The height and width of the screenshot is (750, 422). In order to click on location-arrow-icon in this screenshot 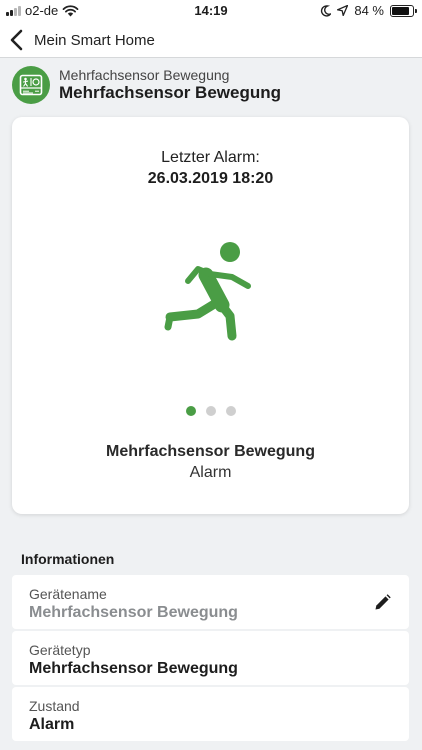, I will do `click(343, 10)`.